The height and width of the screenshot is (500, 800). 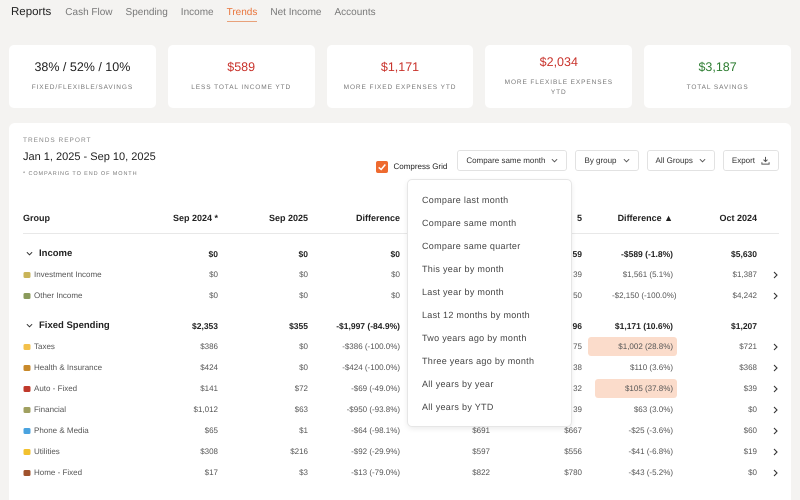 I want to click on table-cell: -$950 (-93.8%), so click(x=373, y=409).